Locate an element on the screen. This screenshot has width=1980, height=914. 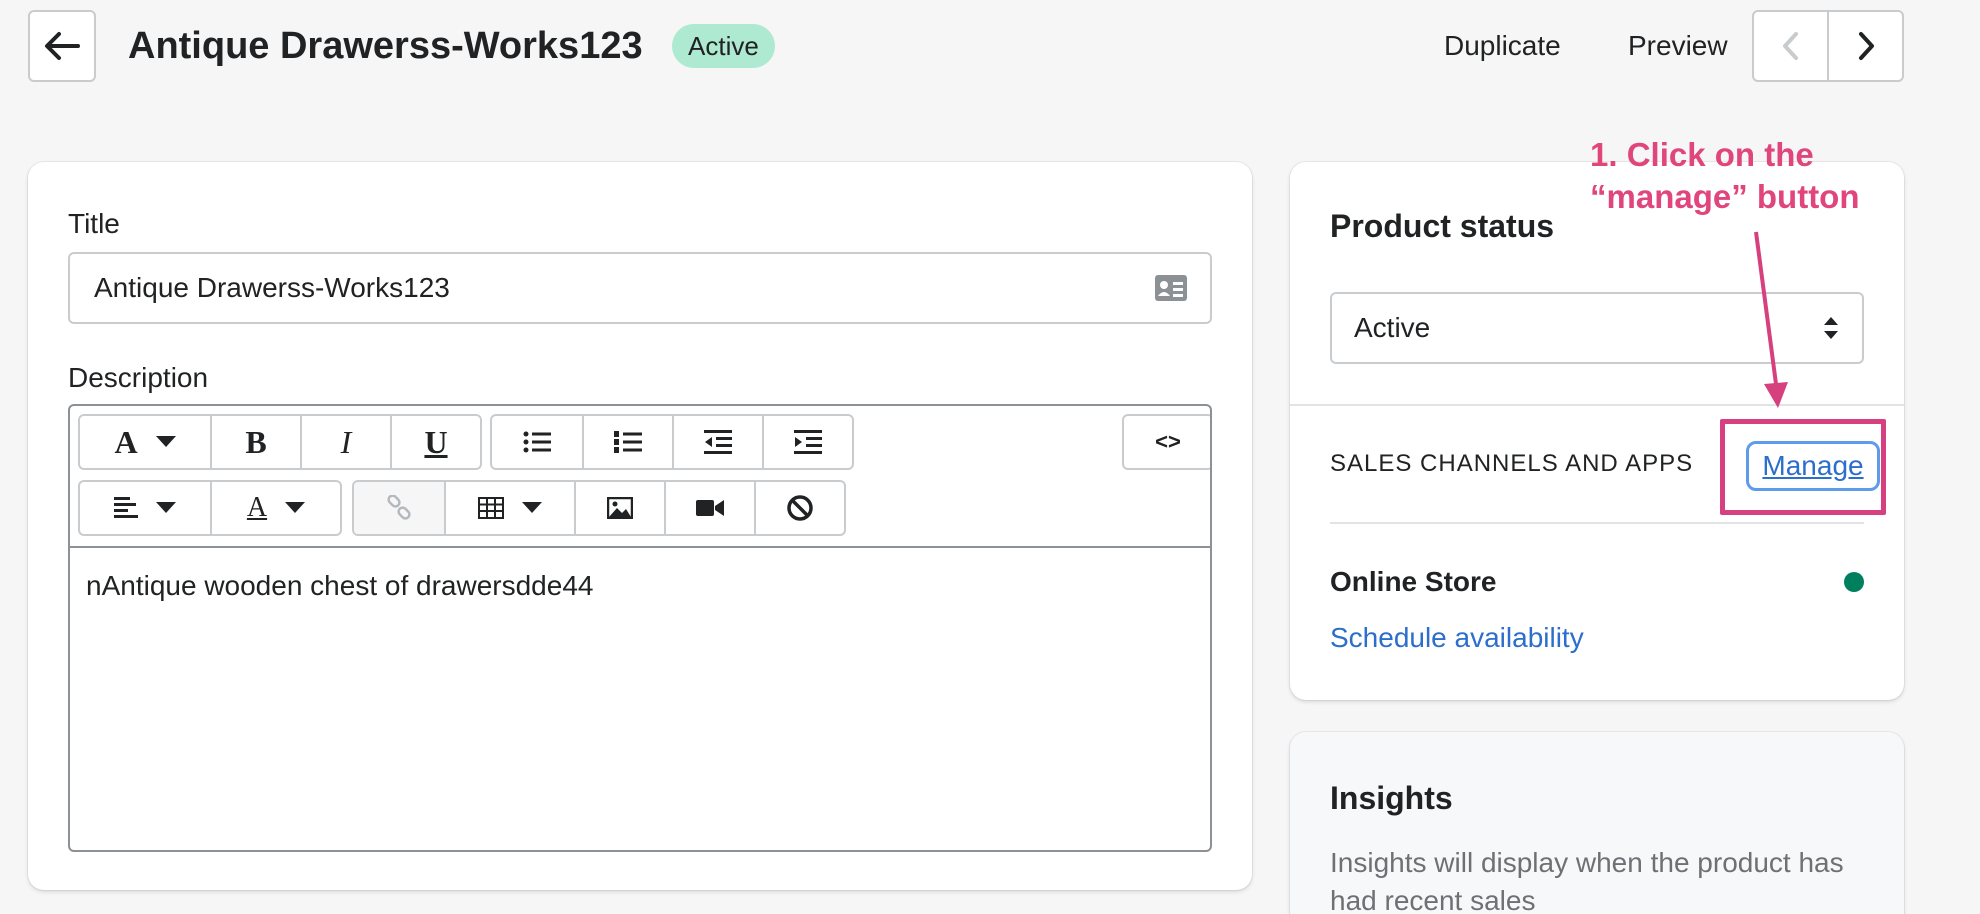
insert-group is located at coordinates (599, 508).